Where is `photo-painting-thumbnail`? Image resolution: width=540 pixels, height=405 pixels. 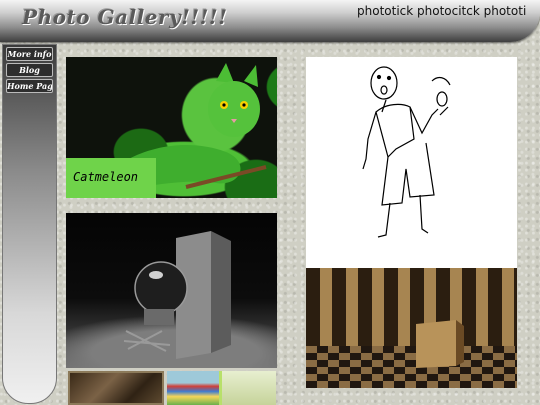 photo-painting-thumbnail is located at coordinates (116, 388).